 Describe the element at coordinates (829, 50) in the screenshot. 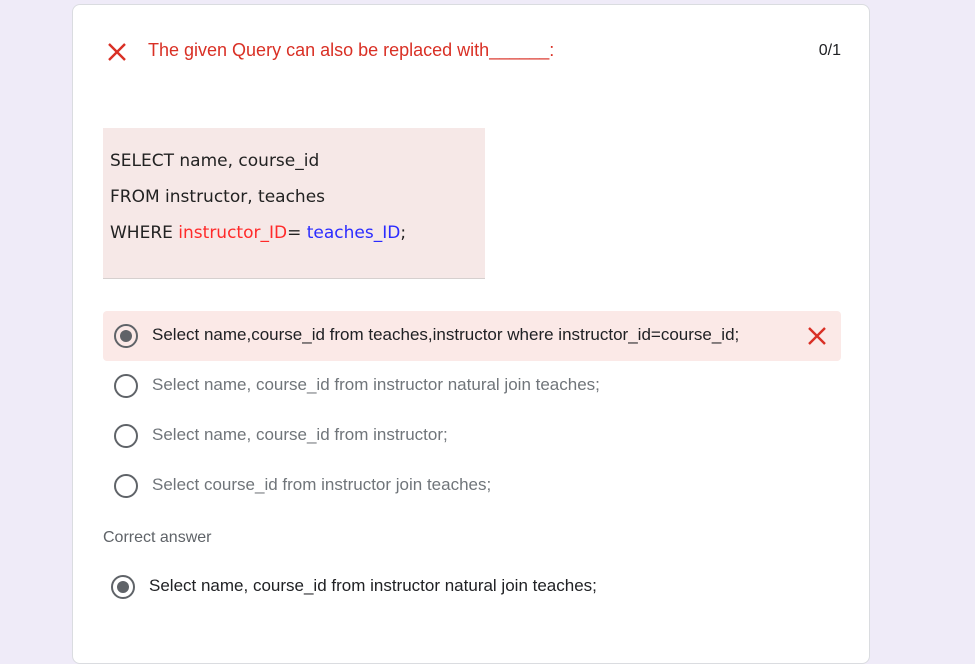

I see `question-score: 0/1` at that location.